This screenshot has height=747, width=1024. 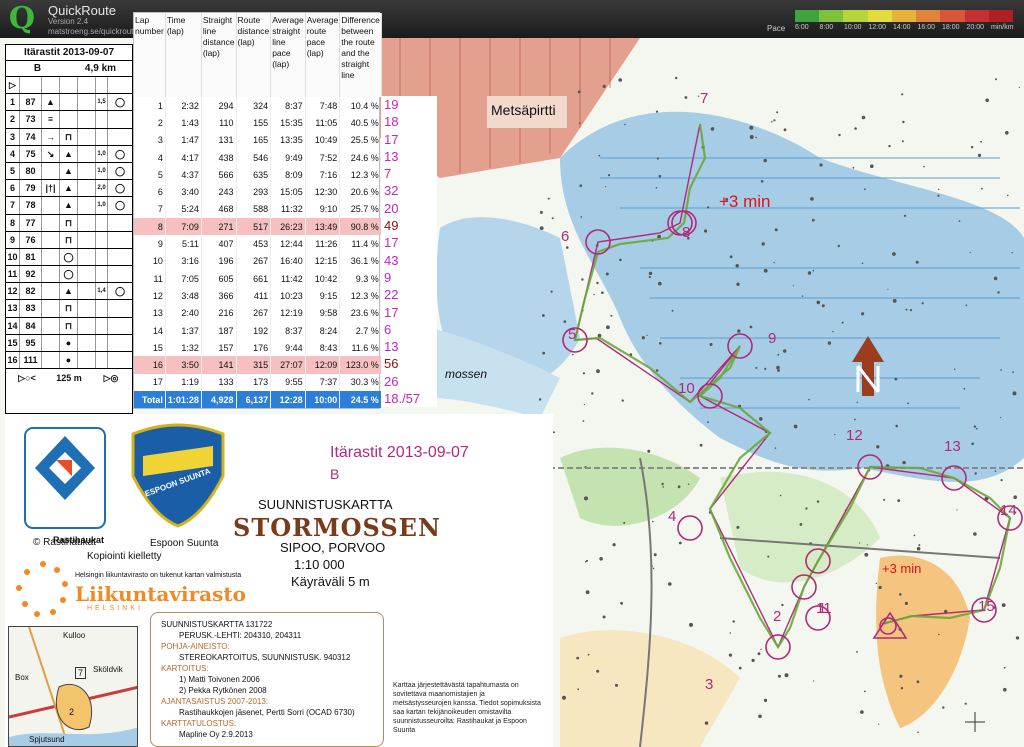 What do you see at coordinates (288, 55) in the screenshot?
I see `lap-column-header: Average straight line pace (lap)` at bounding box center [288, 55].